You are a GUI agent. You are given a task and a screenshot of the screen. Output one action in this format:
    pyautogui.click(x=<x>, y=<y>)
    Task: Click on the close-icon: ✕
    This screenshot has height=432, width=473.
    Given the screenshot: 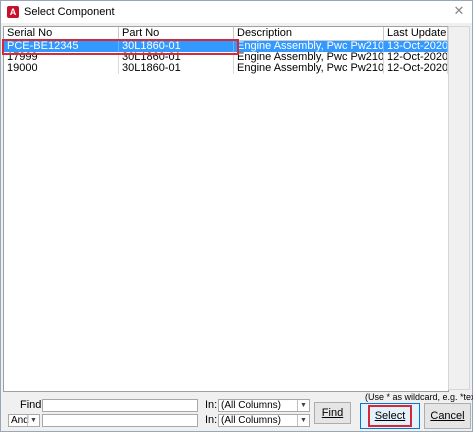 What is the action you would take?
    pyautogui.click(x=459, y=11)
    